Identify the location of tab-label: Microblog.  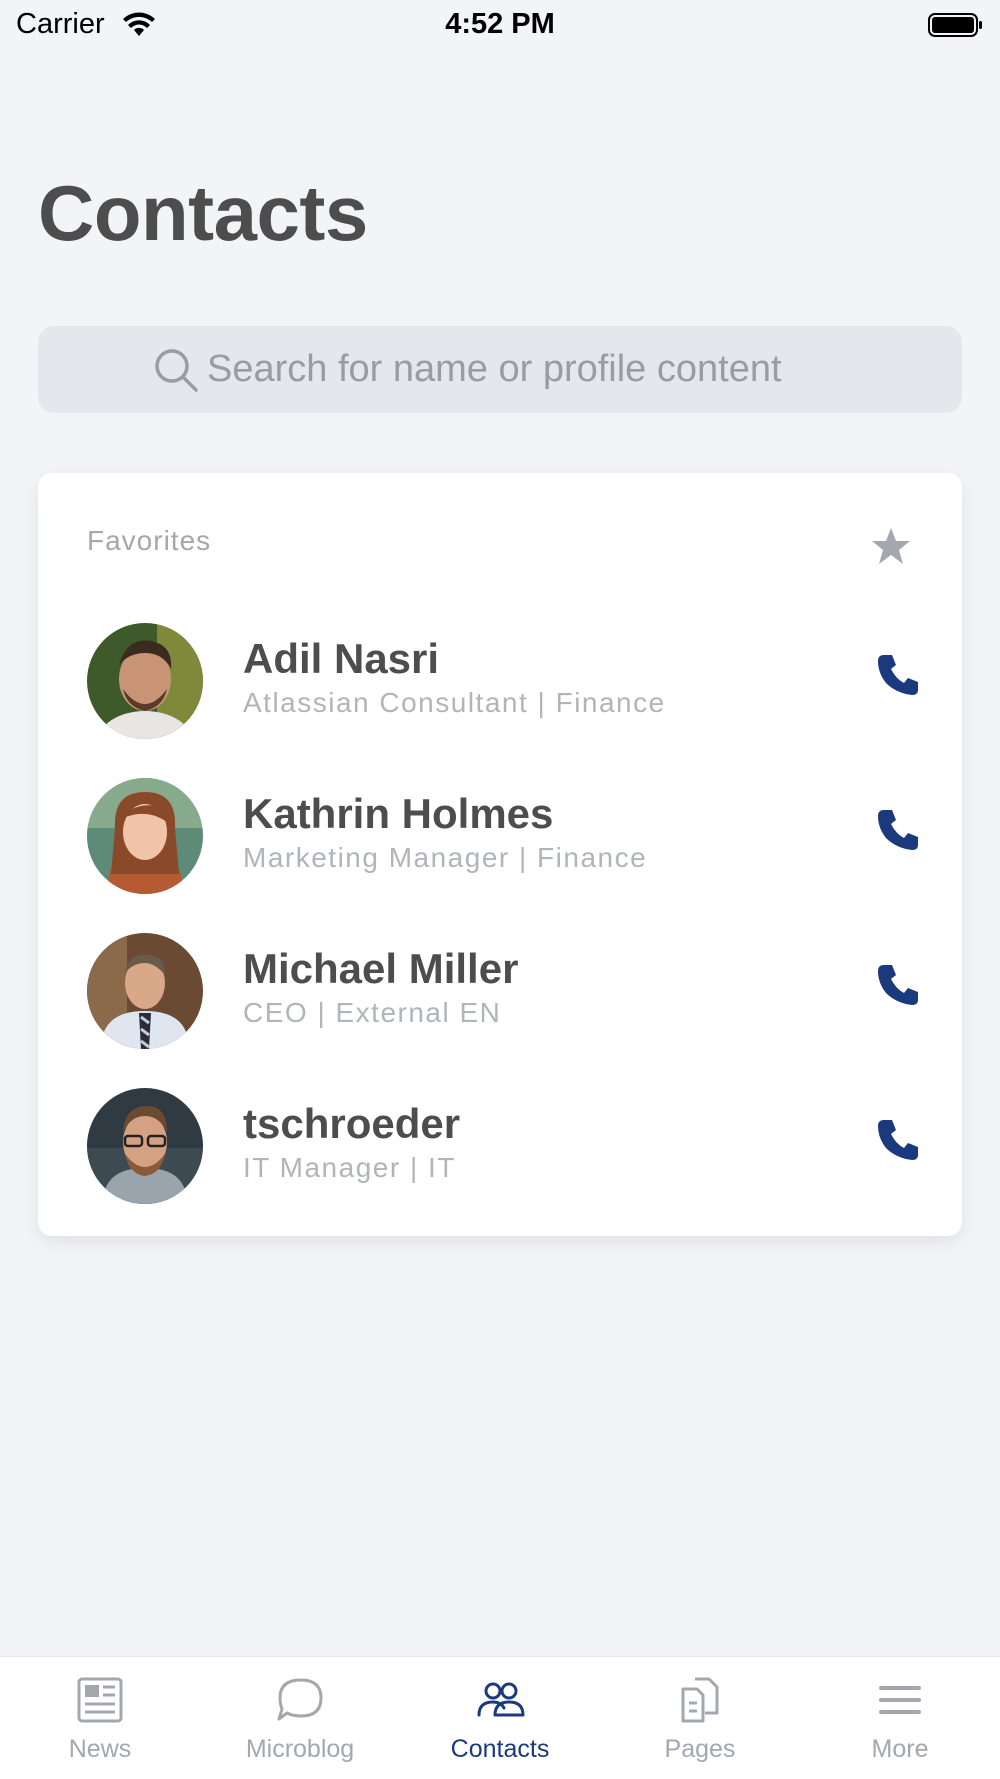
(300, 1749).